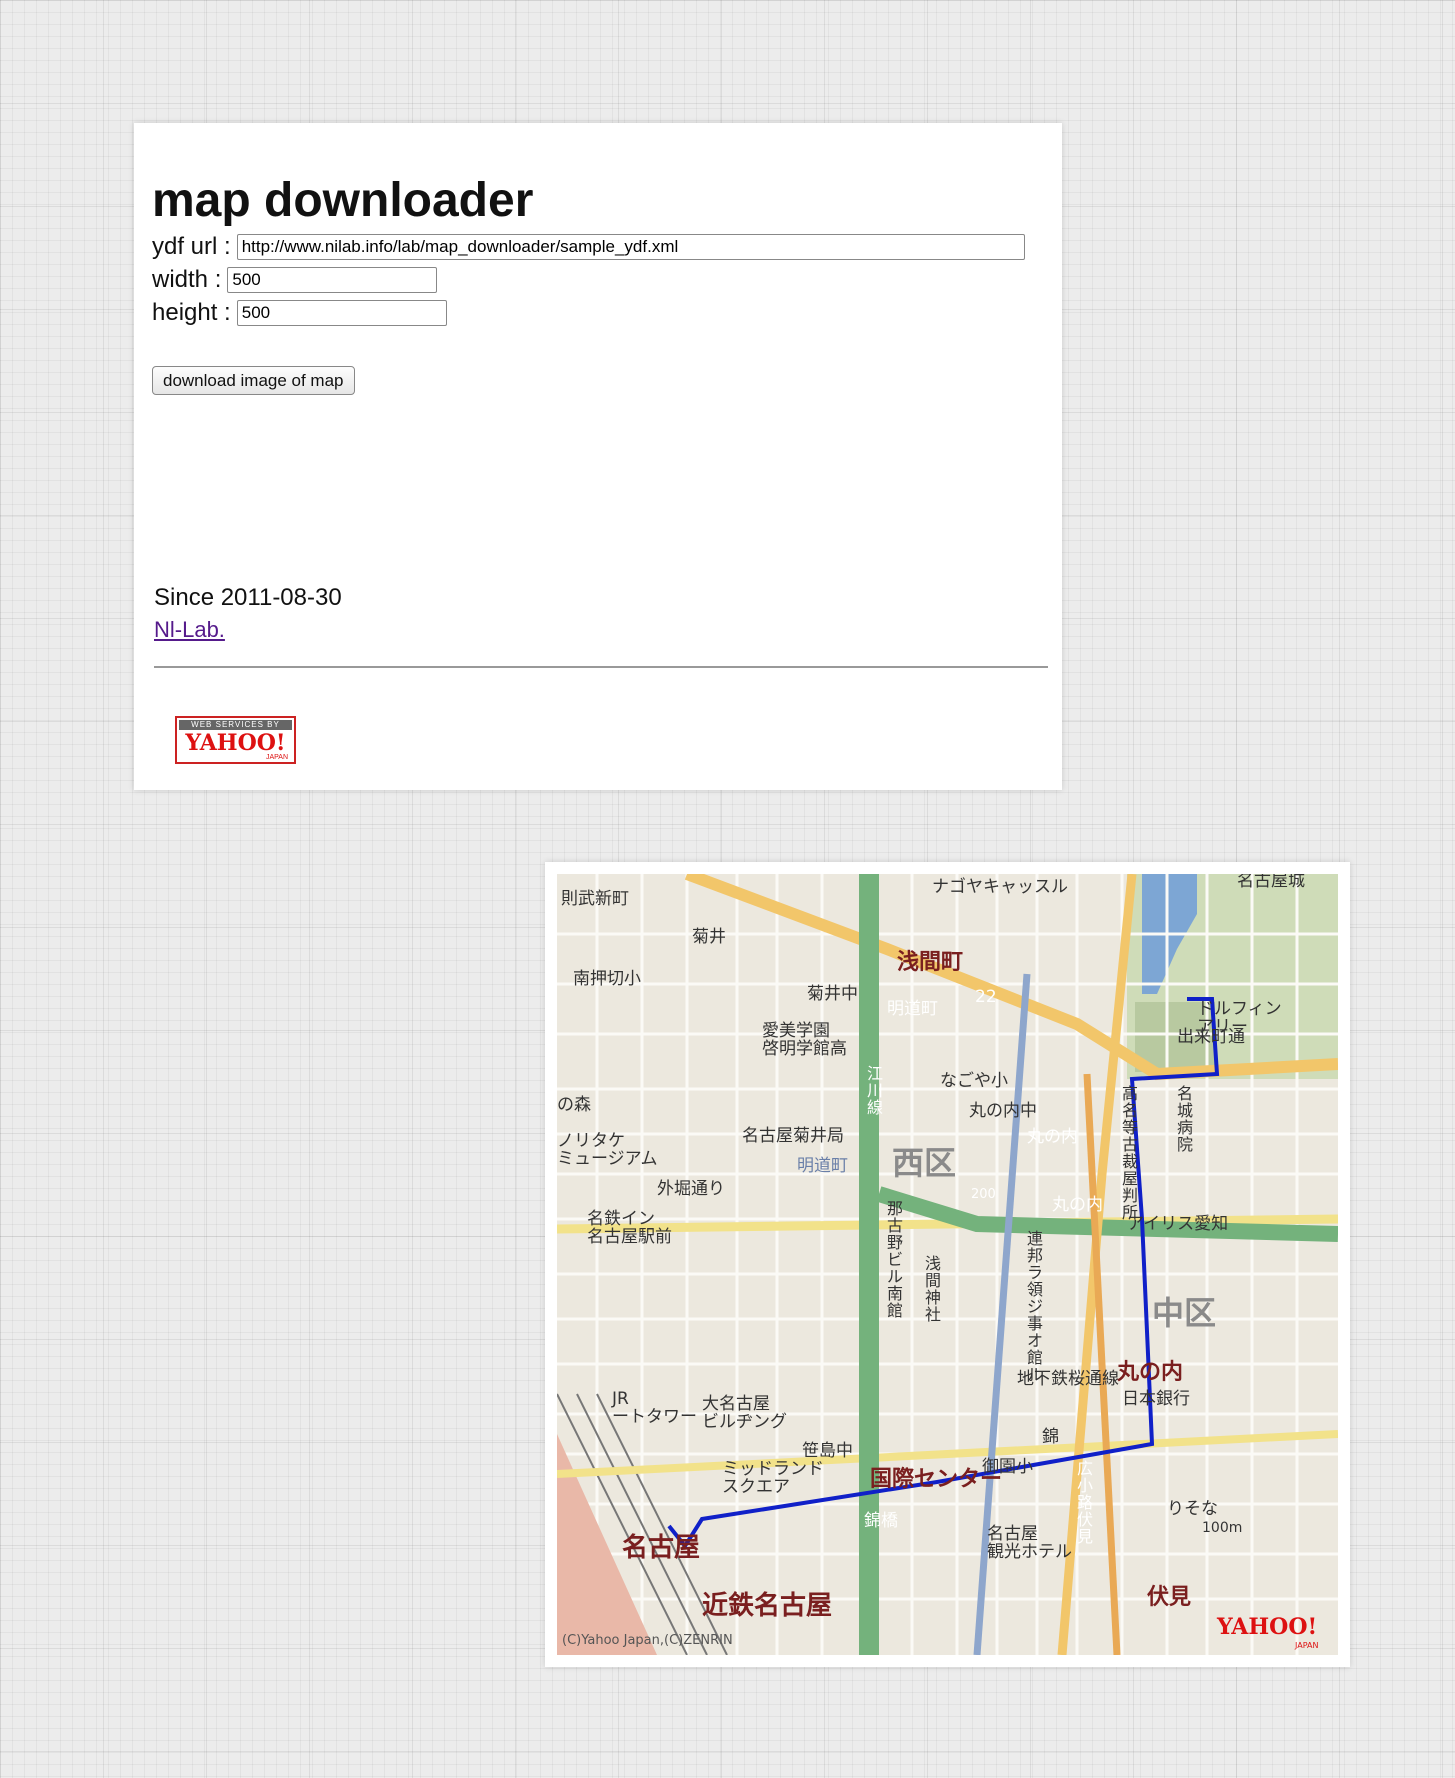 Image resolution: width=1455 pixels, height=1778 pixels. What do you see at coordinates (1007, 1467) in the screenshot?
I see `label-misono: 御園小` at bounding box center [1007, 1467].